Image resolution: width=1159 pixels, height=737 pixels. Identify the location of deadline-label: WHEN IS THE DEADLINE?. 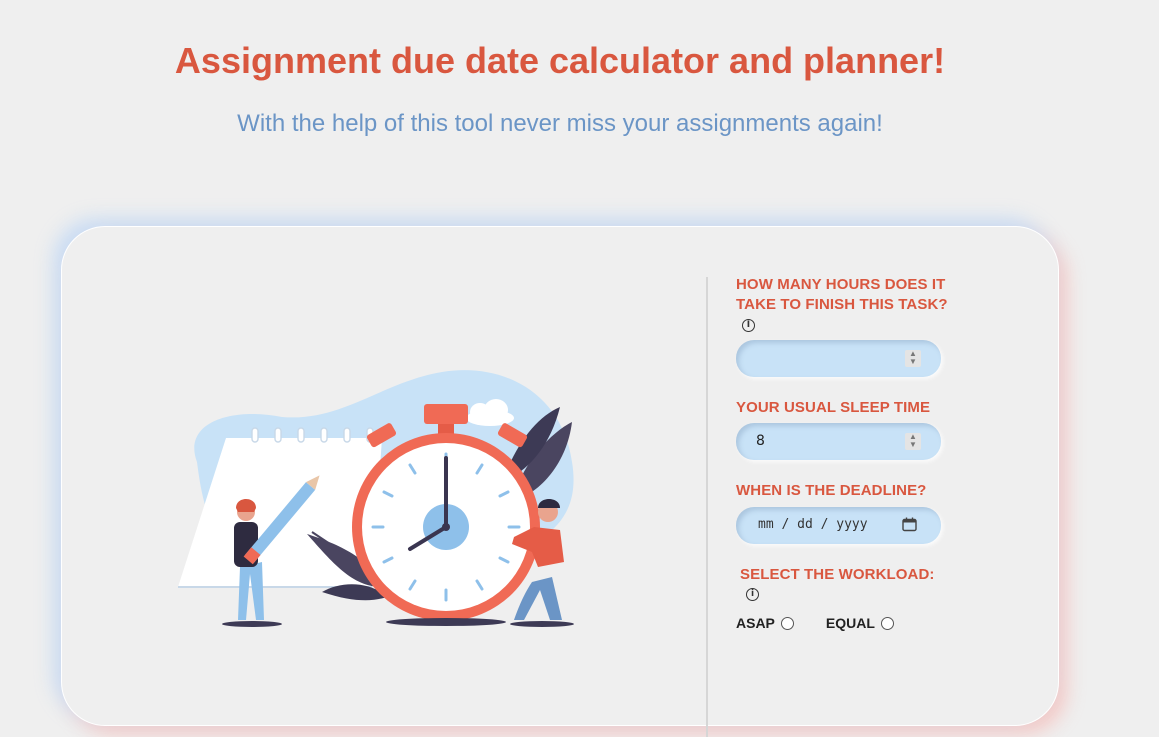
(831, 490).